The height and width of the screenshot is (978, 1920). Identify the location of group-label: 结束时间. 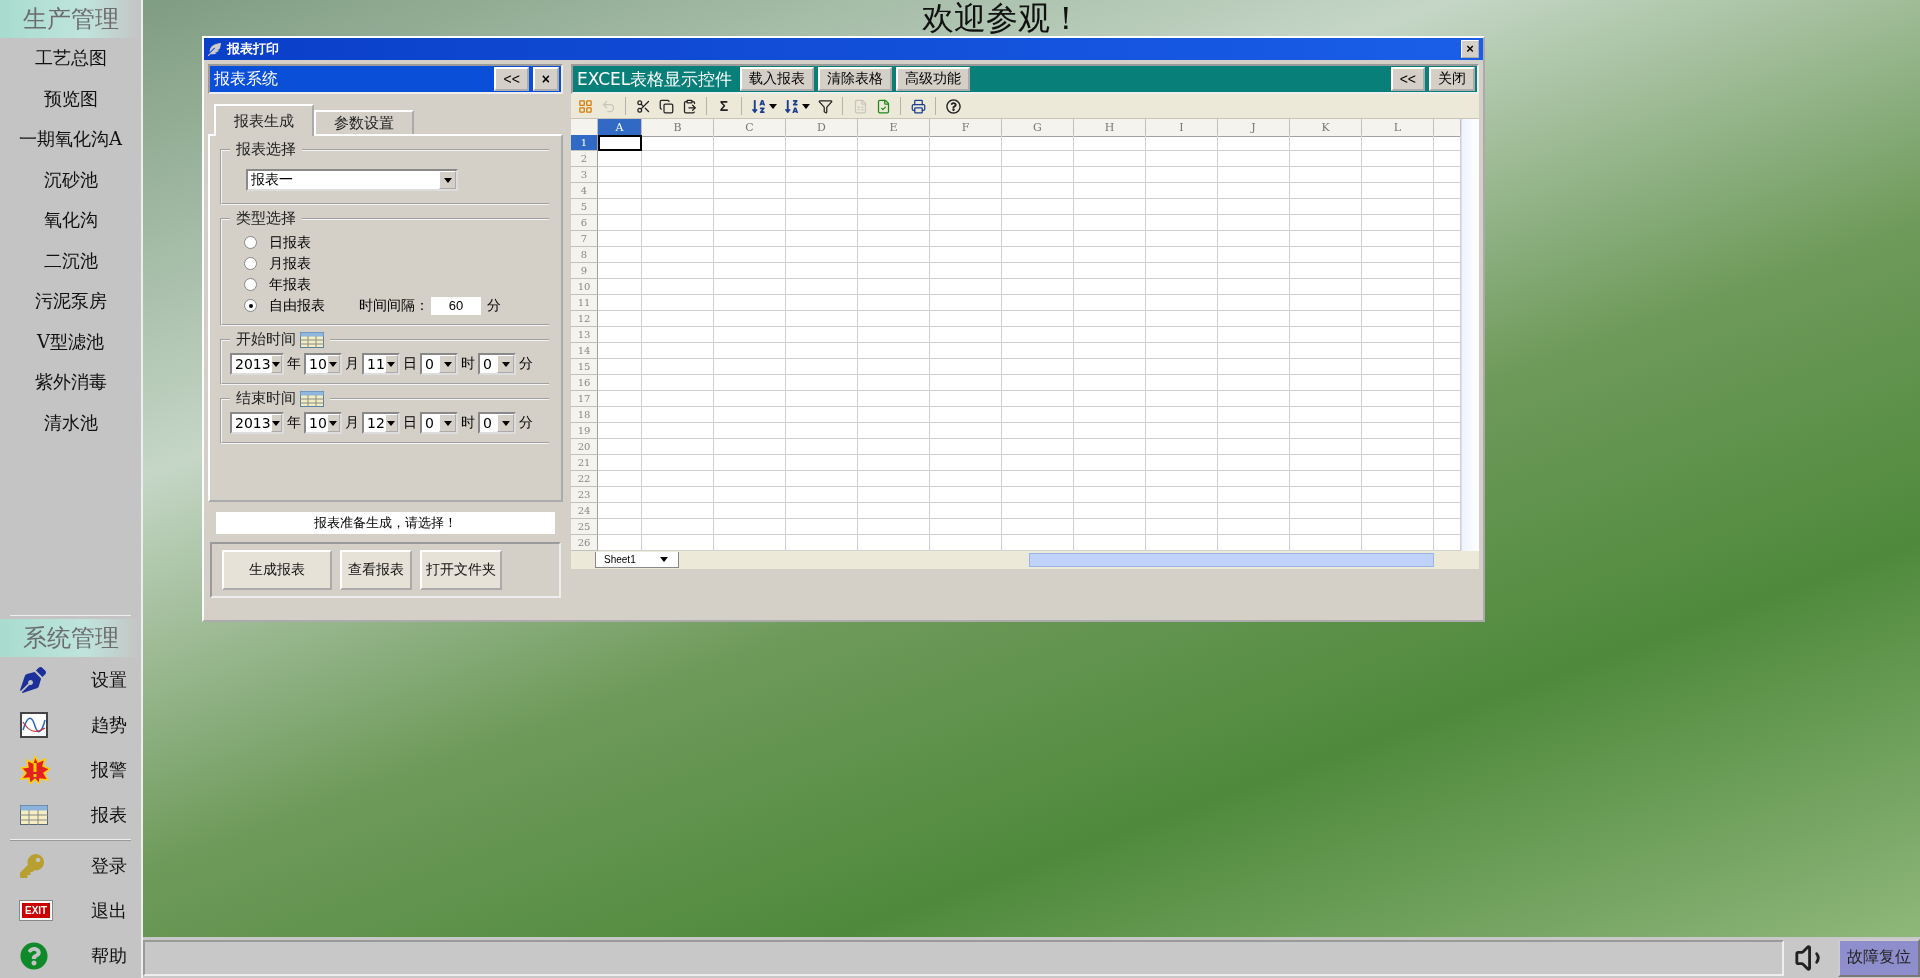
(266, 398).